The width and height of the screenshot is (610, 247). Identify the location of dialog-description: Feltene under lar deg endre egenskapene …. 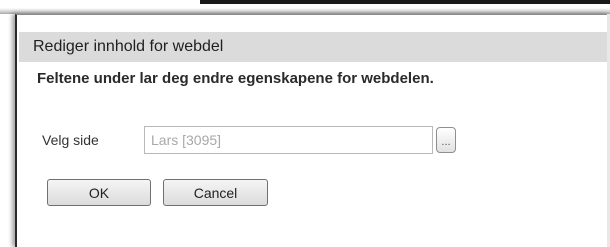
(235, 78).